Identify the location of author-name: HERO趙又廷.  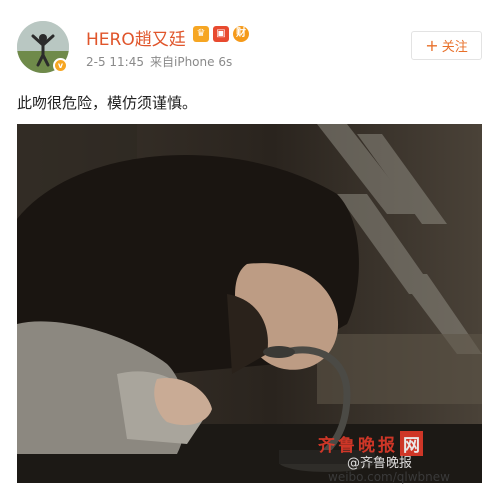
(136, 37).